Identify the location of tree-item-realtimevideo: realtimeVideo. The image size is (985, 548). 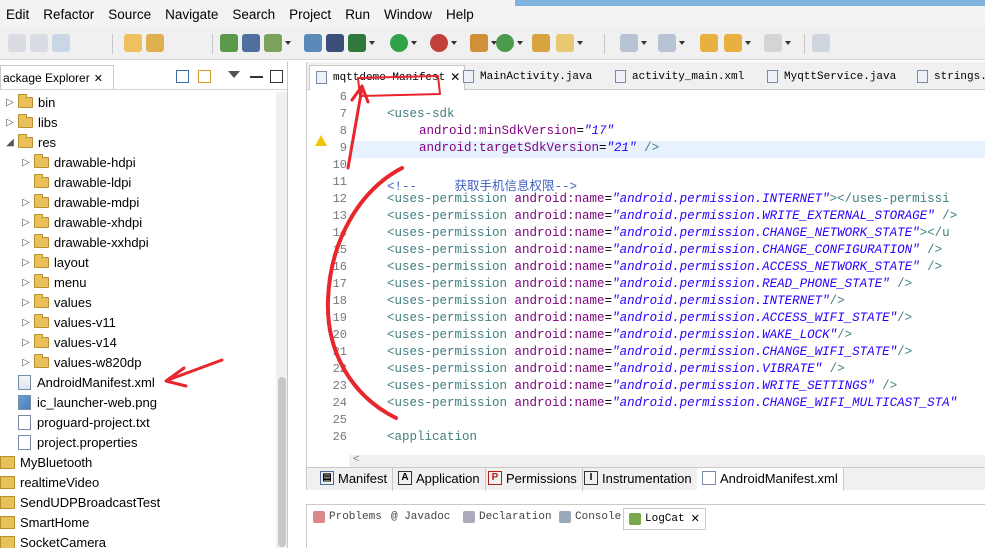
(49, 482).